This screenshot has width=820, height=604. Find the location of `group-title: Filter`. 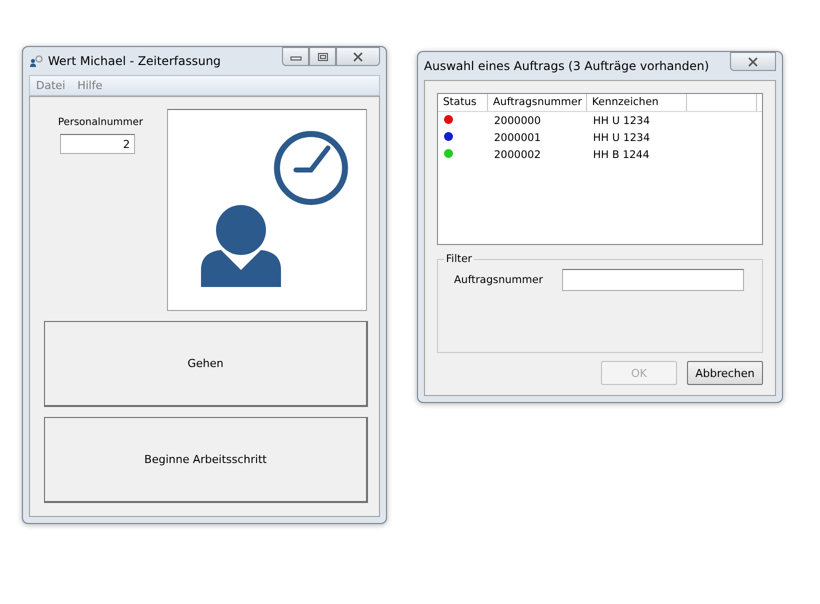

group-title: Filter is located at coordinates (459, 259).